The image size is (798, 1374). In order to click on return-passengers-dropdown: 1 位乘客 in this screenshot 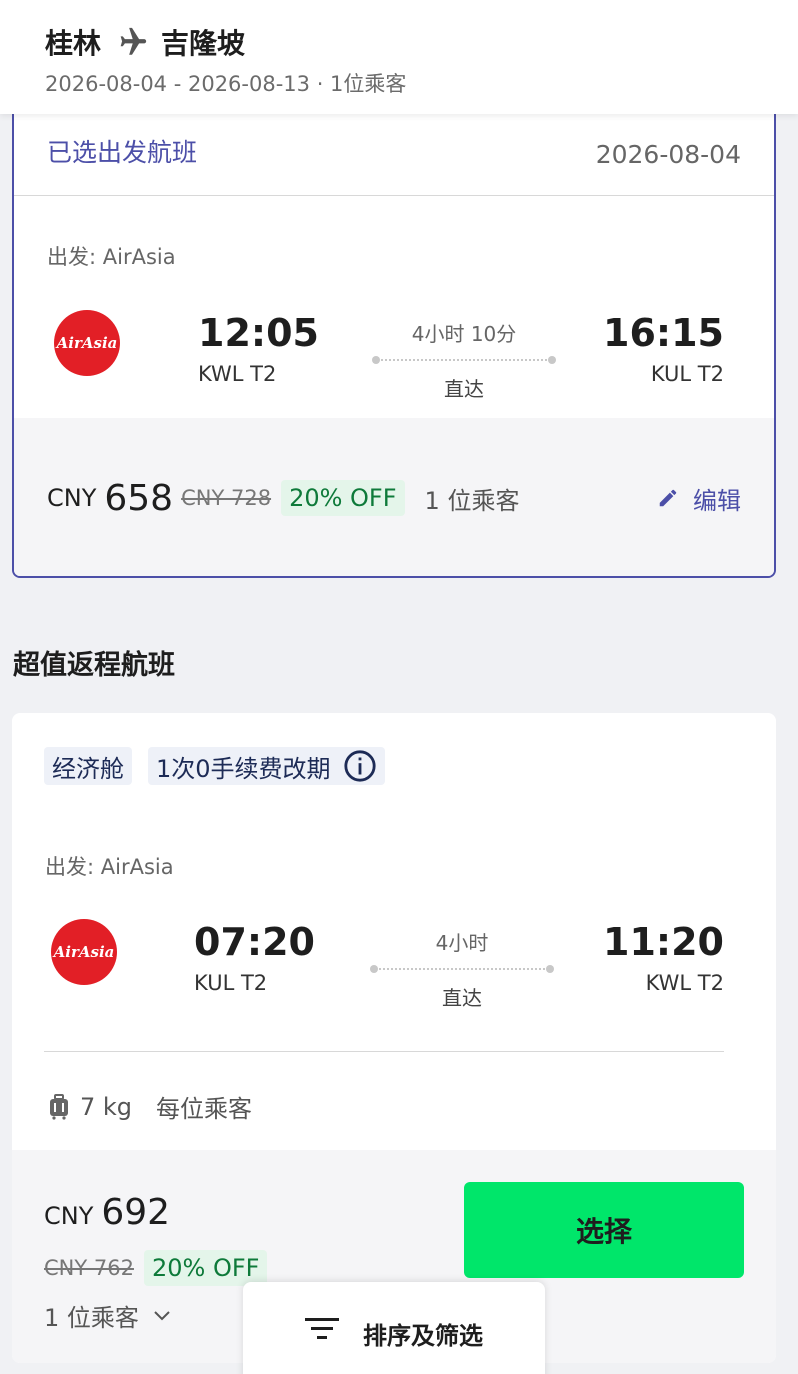, I will do `click(107, 1315)`.